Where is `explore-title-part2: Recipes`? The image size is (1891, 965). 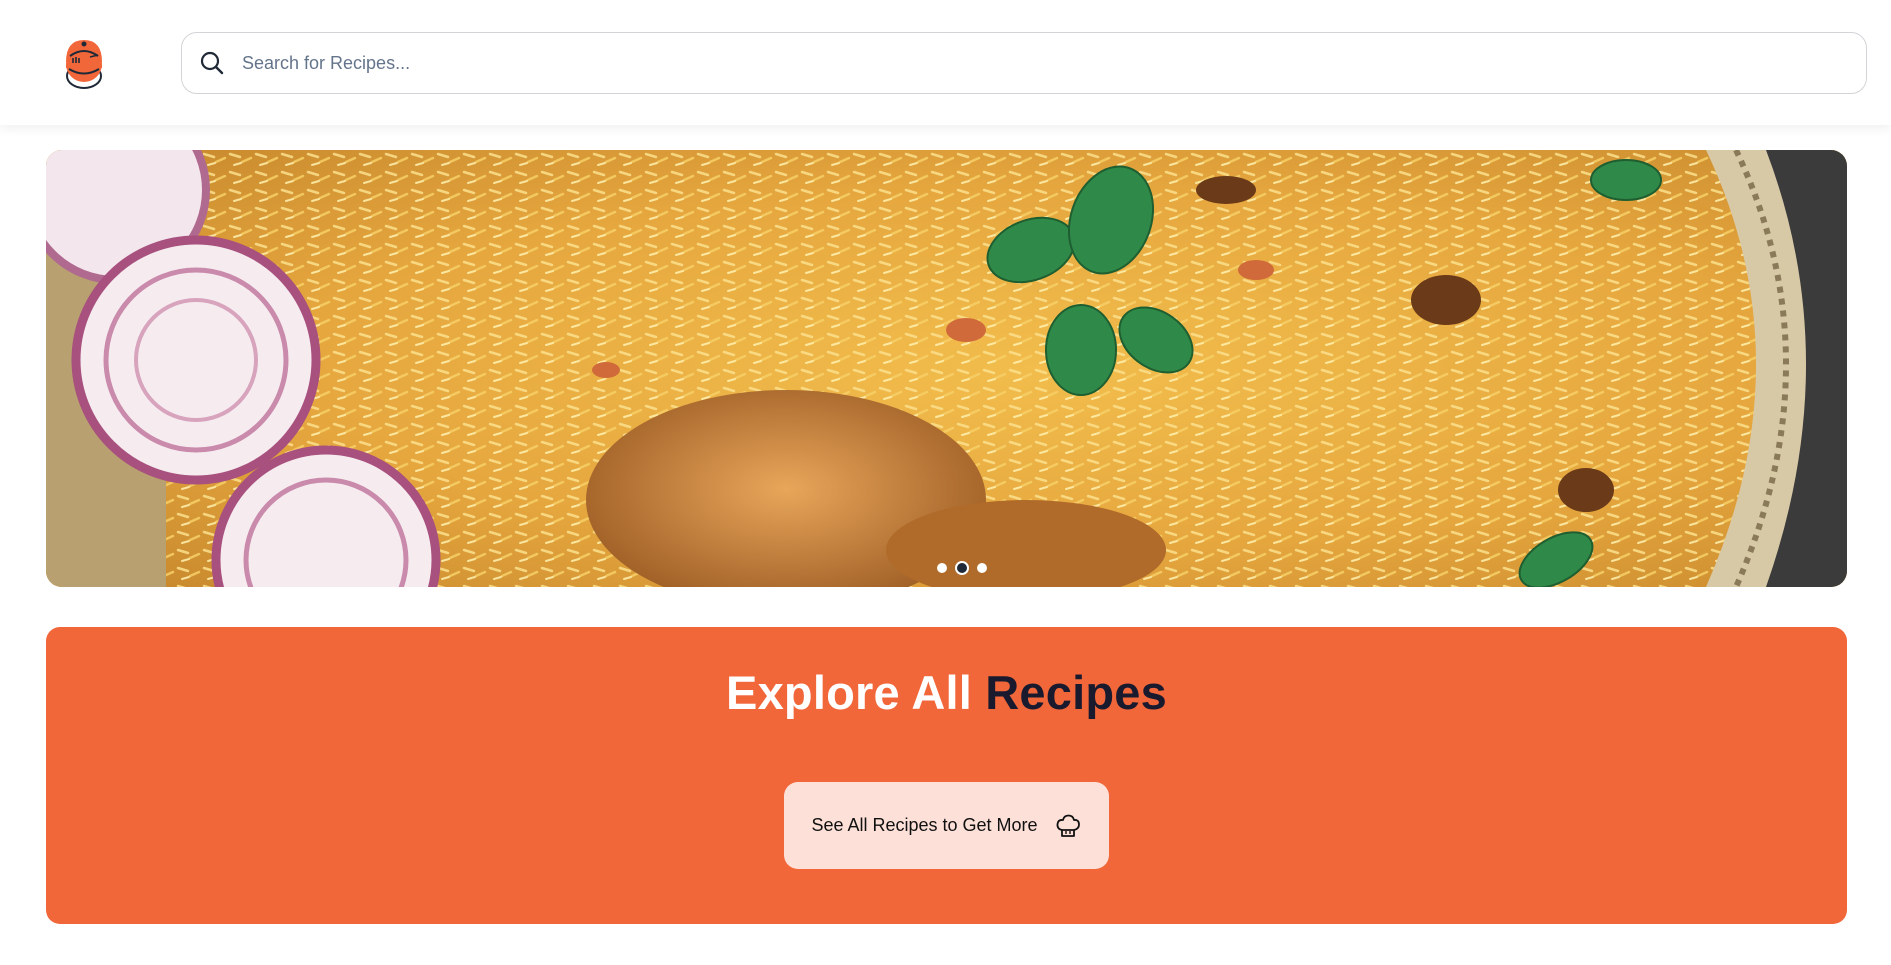 explore-title-part2: Recipes is located at coordinates (1076, 692).